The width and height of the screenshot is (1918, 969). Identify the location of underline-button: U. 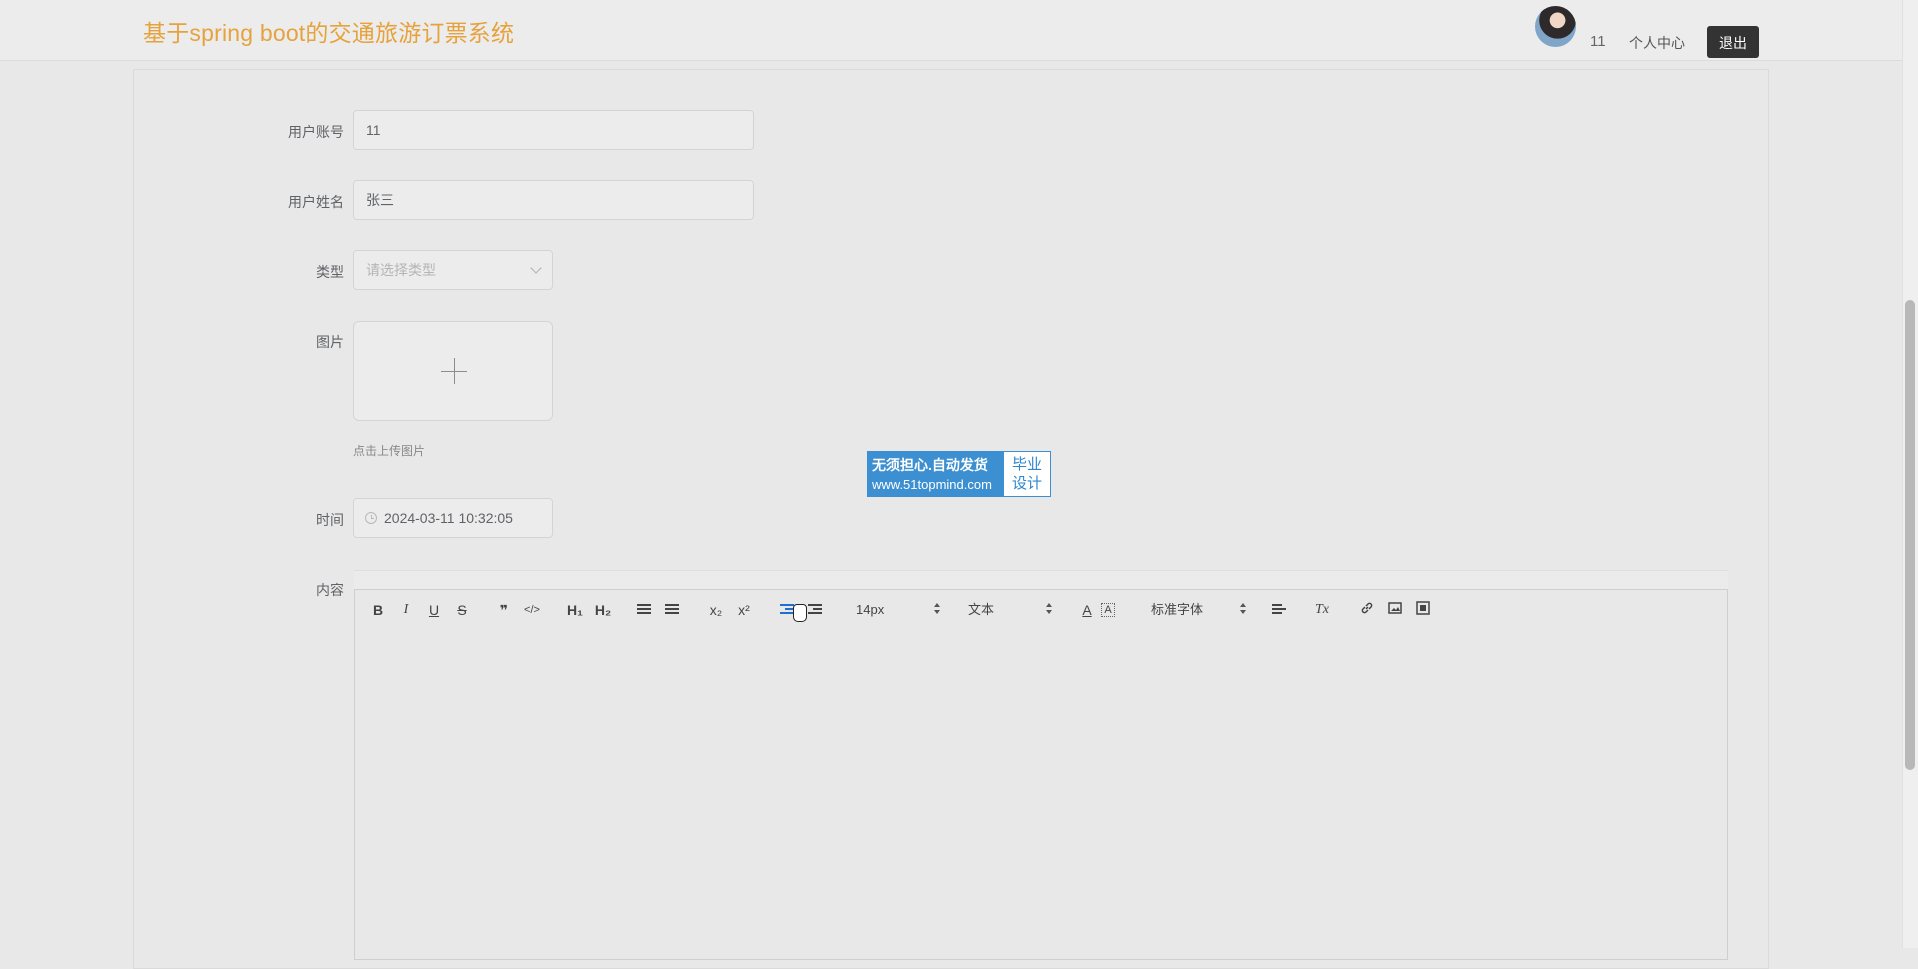
(434, 610).